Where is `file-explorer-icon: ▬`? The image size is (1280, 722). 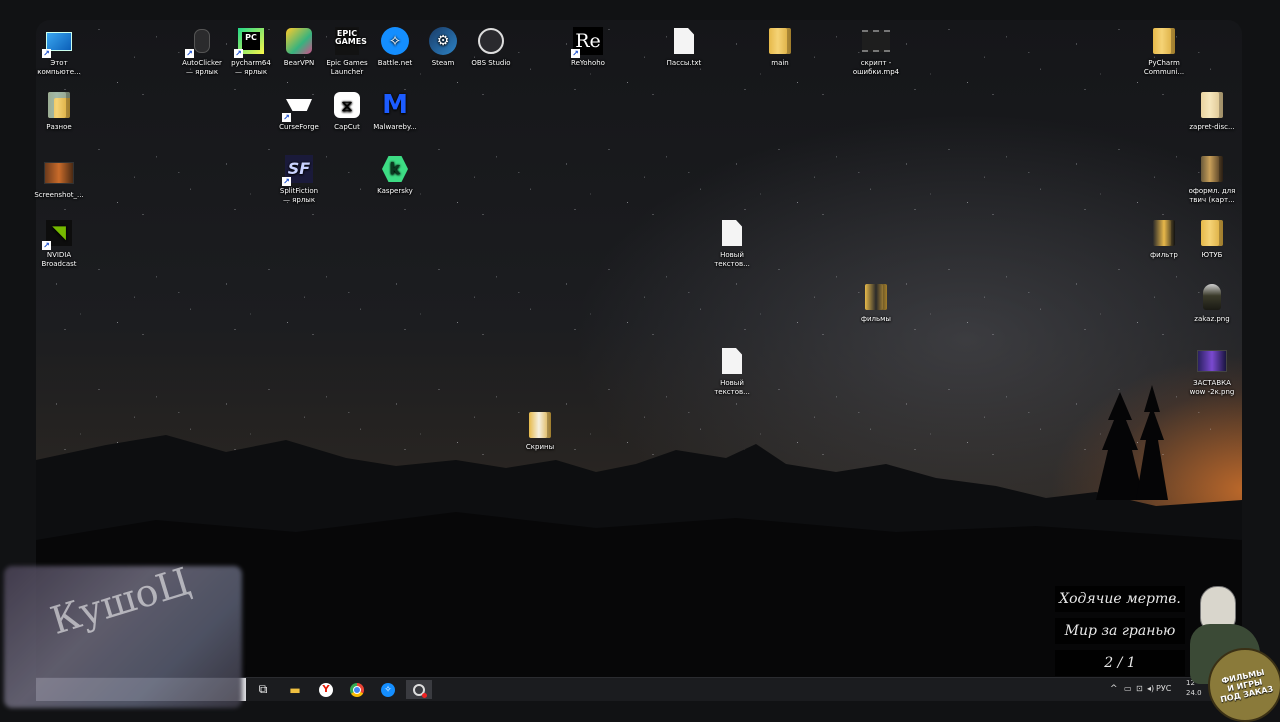 file-explorer-icon: ▬ is located at coordinates (295, 689).